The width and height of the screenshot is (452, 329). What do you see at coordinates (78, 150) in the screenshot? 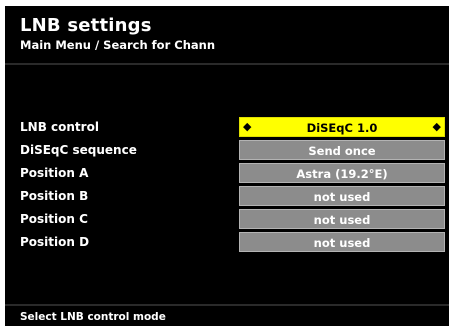
I see `diseqc-sequence-label: DiSEqC sequence` at bounding box center [78, 150].